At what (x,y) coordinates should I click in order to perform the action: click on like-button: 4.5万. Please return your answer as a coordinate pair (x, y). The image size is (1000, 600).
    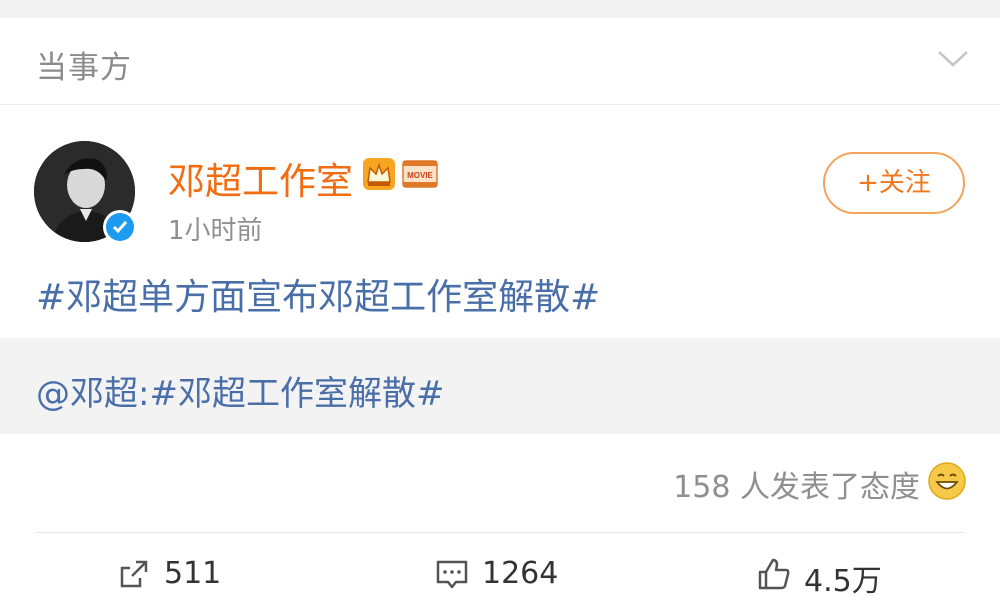
    Looking at the image, I should click on (831, 577).